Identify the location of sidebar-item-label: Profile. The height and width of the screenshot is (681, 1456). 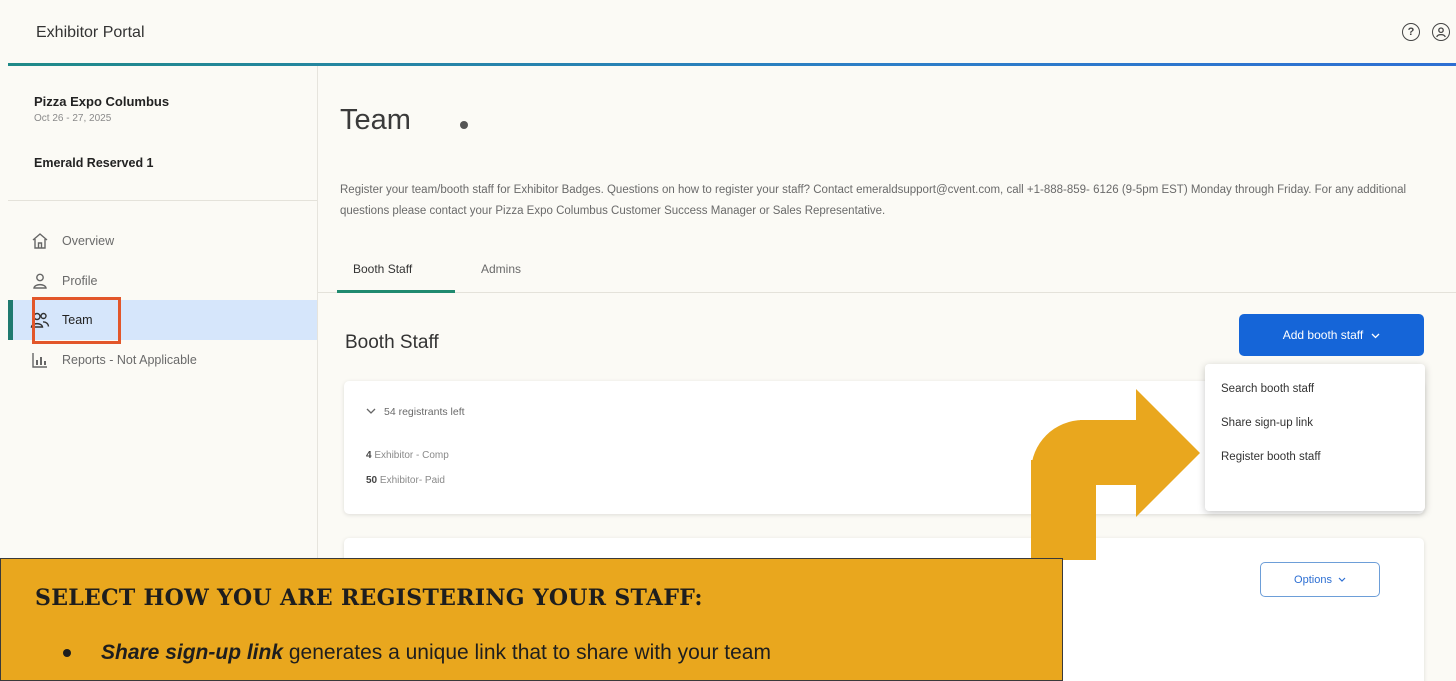
(80, 281).